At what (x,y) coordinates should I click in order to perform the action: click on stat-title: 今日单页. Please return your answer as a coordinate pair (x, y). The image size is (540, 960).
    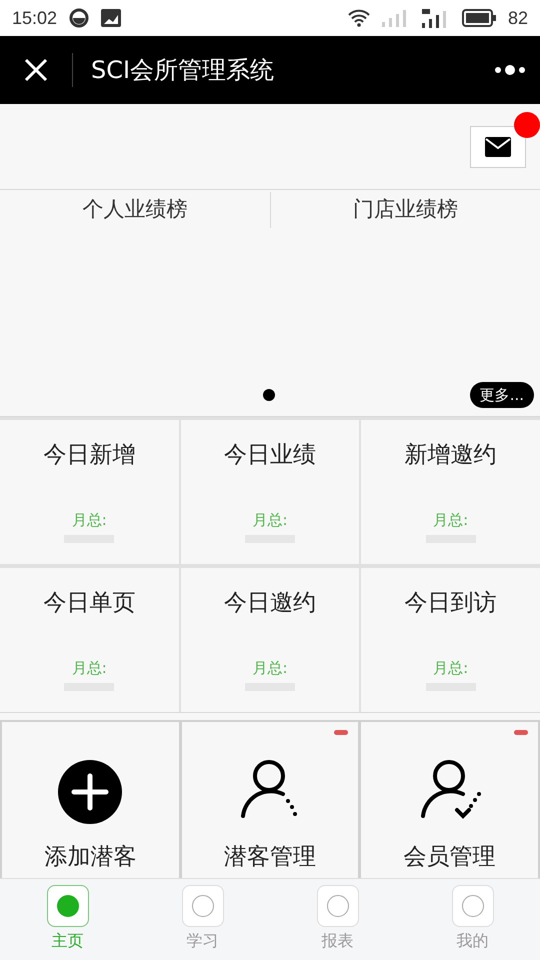
    Looking at the image, I should click on (89, 603).